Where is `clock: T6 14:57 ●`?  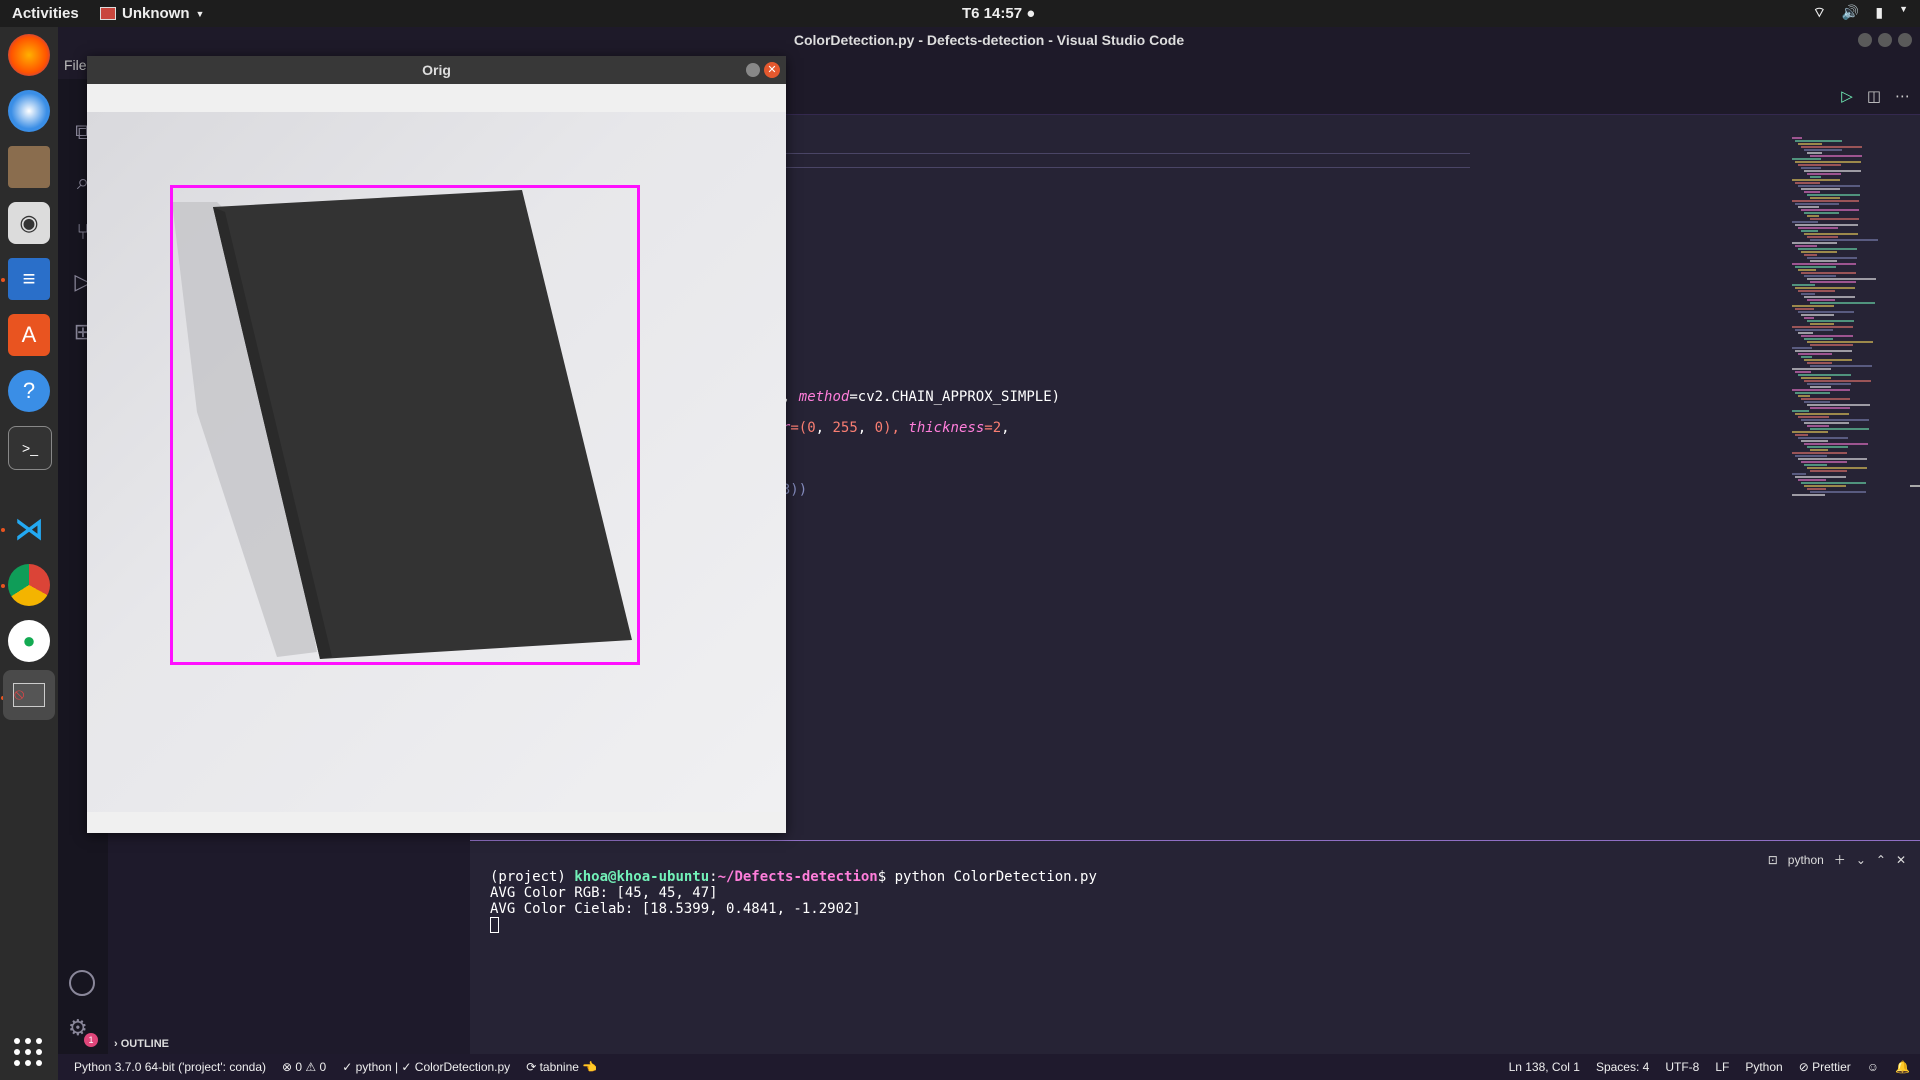 clock: T6 14:57 ● is located at coordinates (998, 13).